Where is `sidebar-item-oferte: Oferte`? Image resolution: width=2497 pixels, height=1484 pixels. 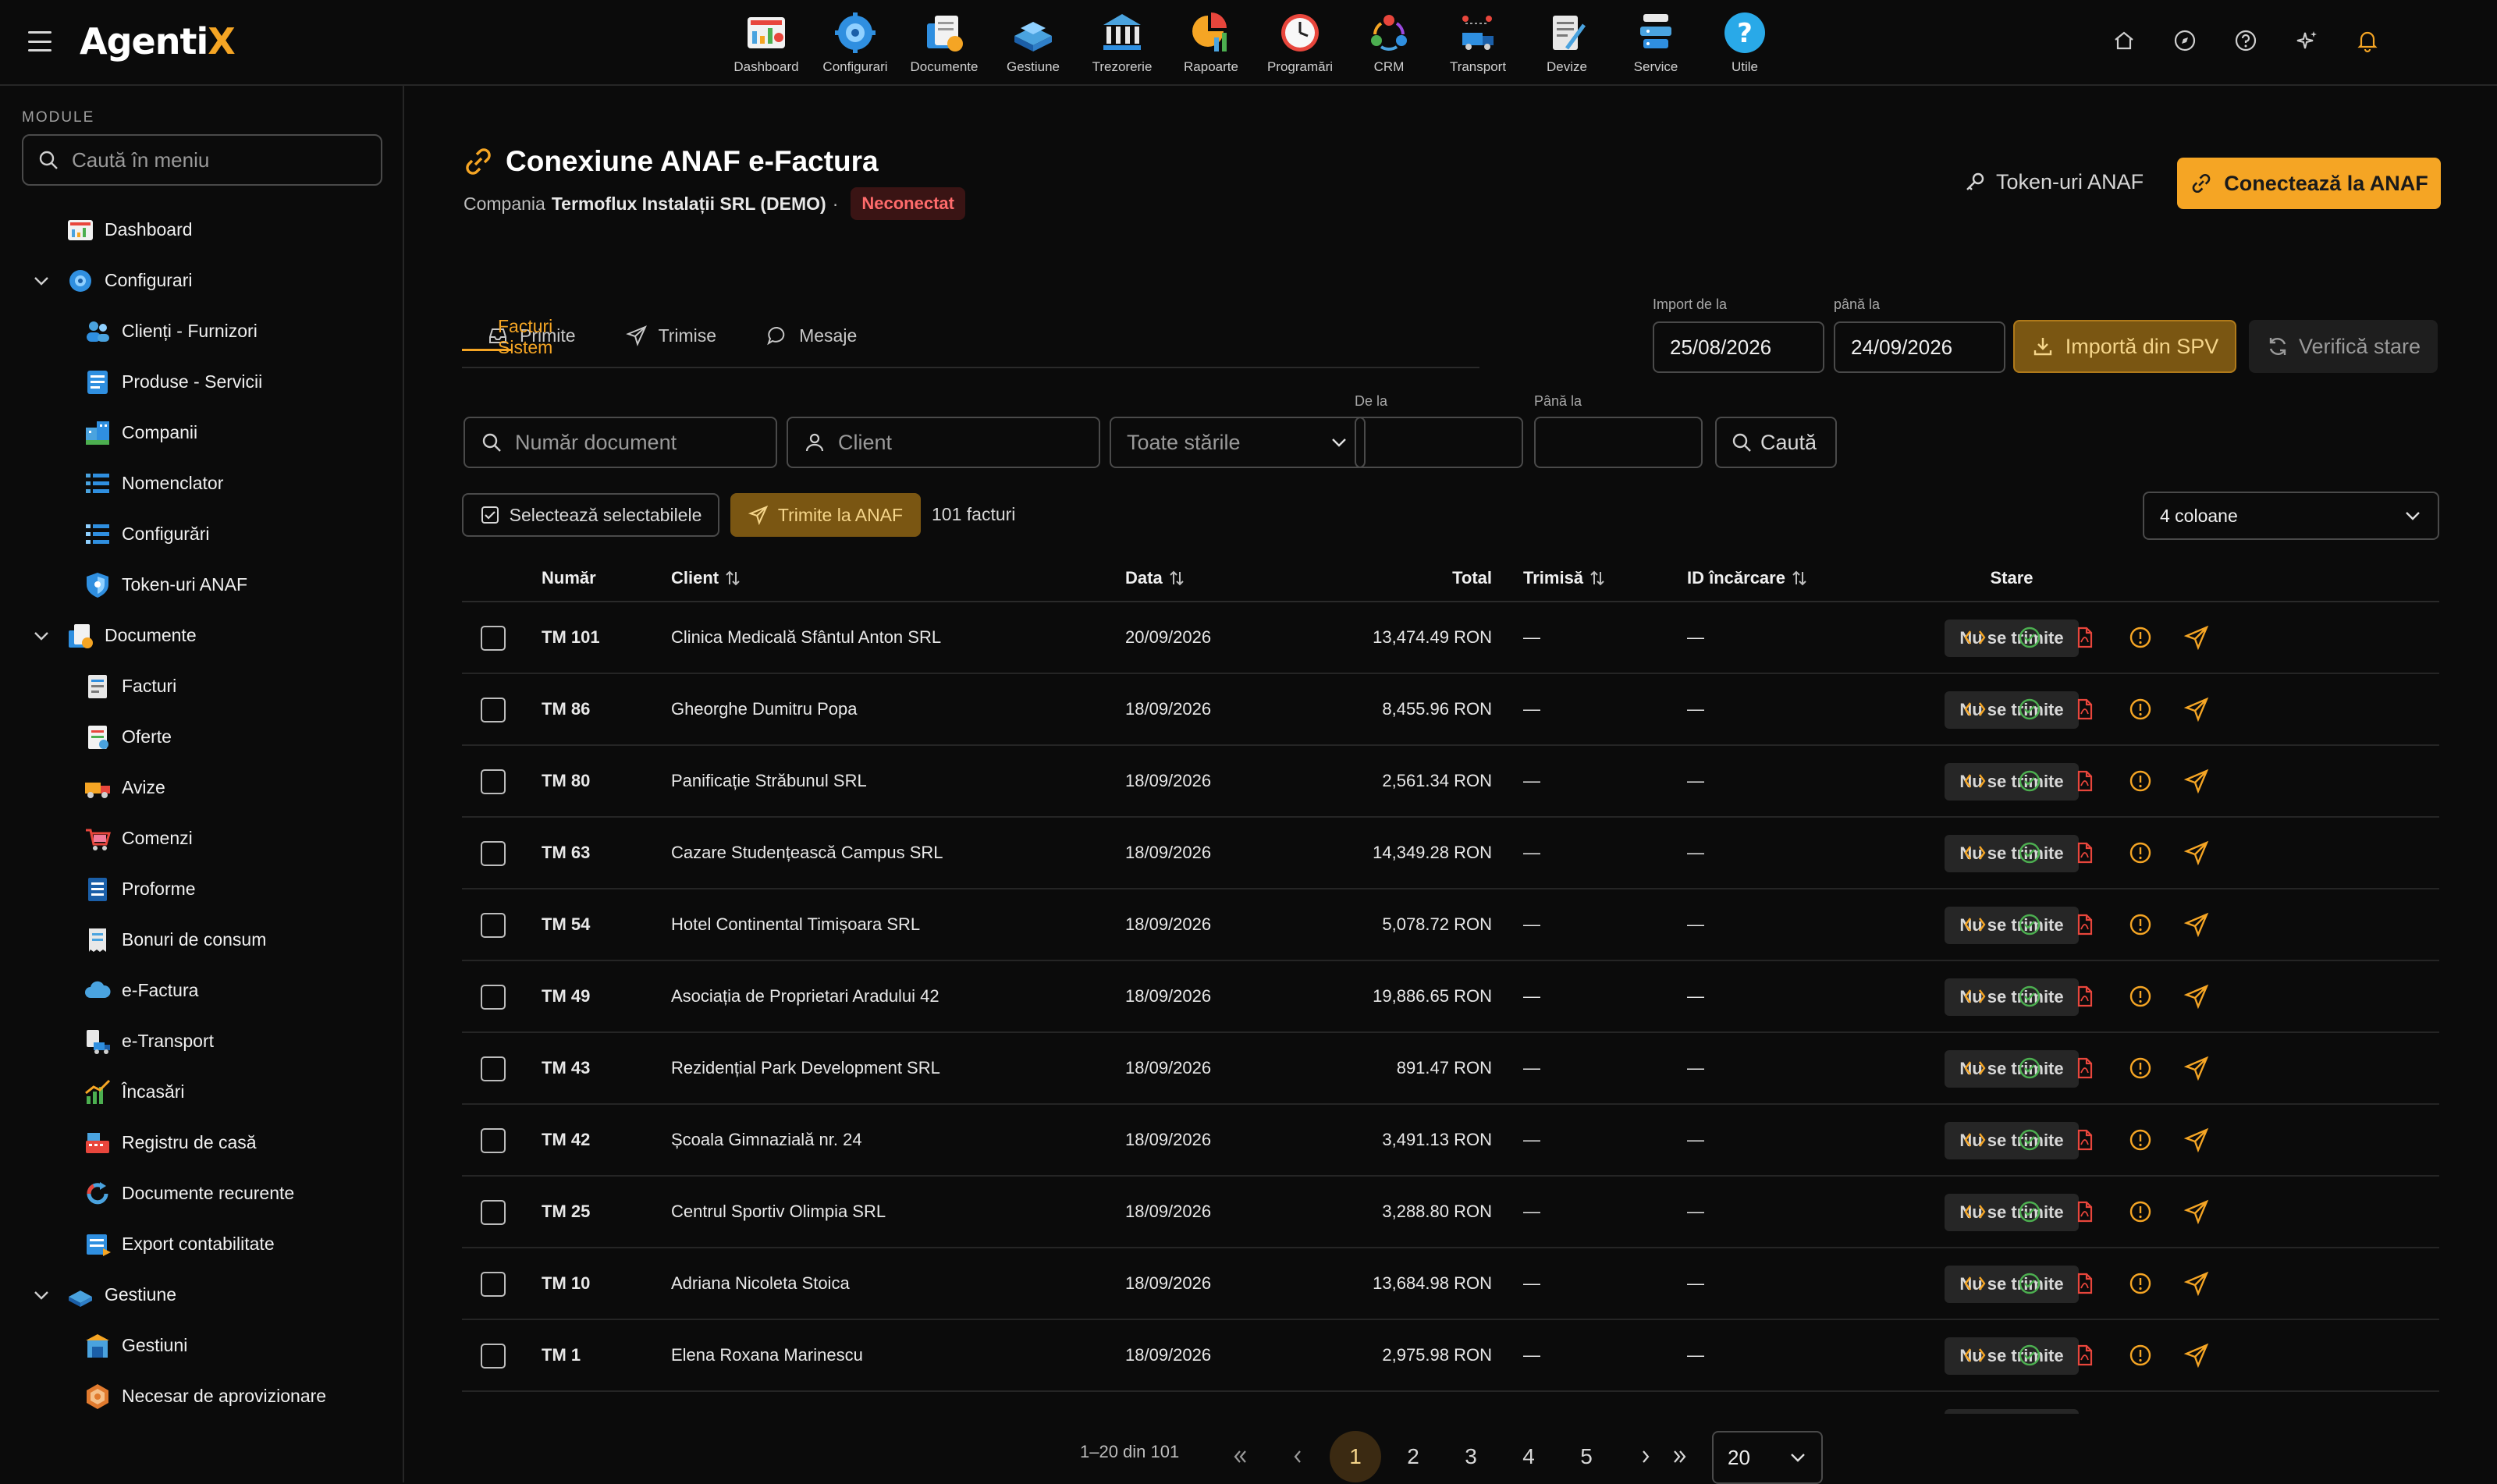 sidebar-item-oferte: Oferte is located at coordinates (202, 737).